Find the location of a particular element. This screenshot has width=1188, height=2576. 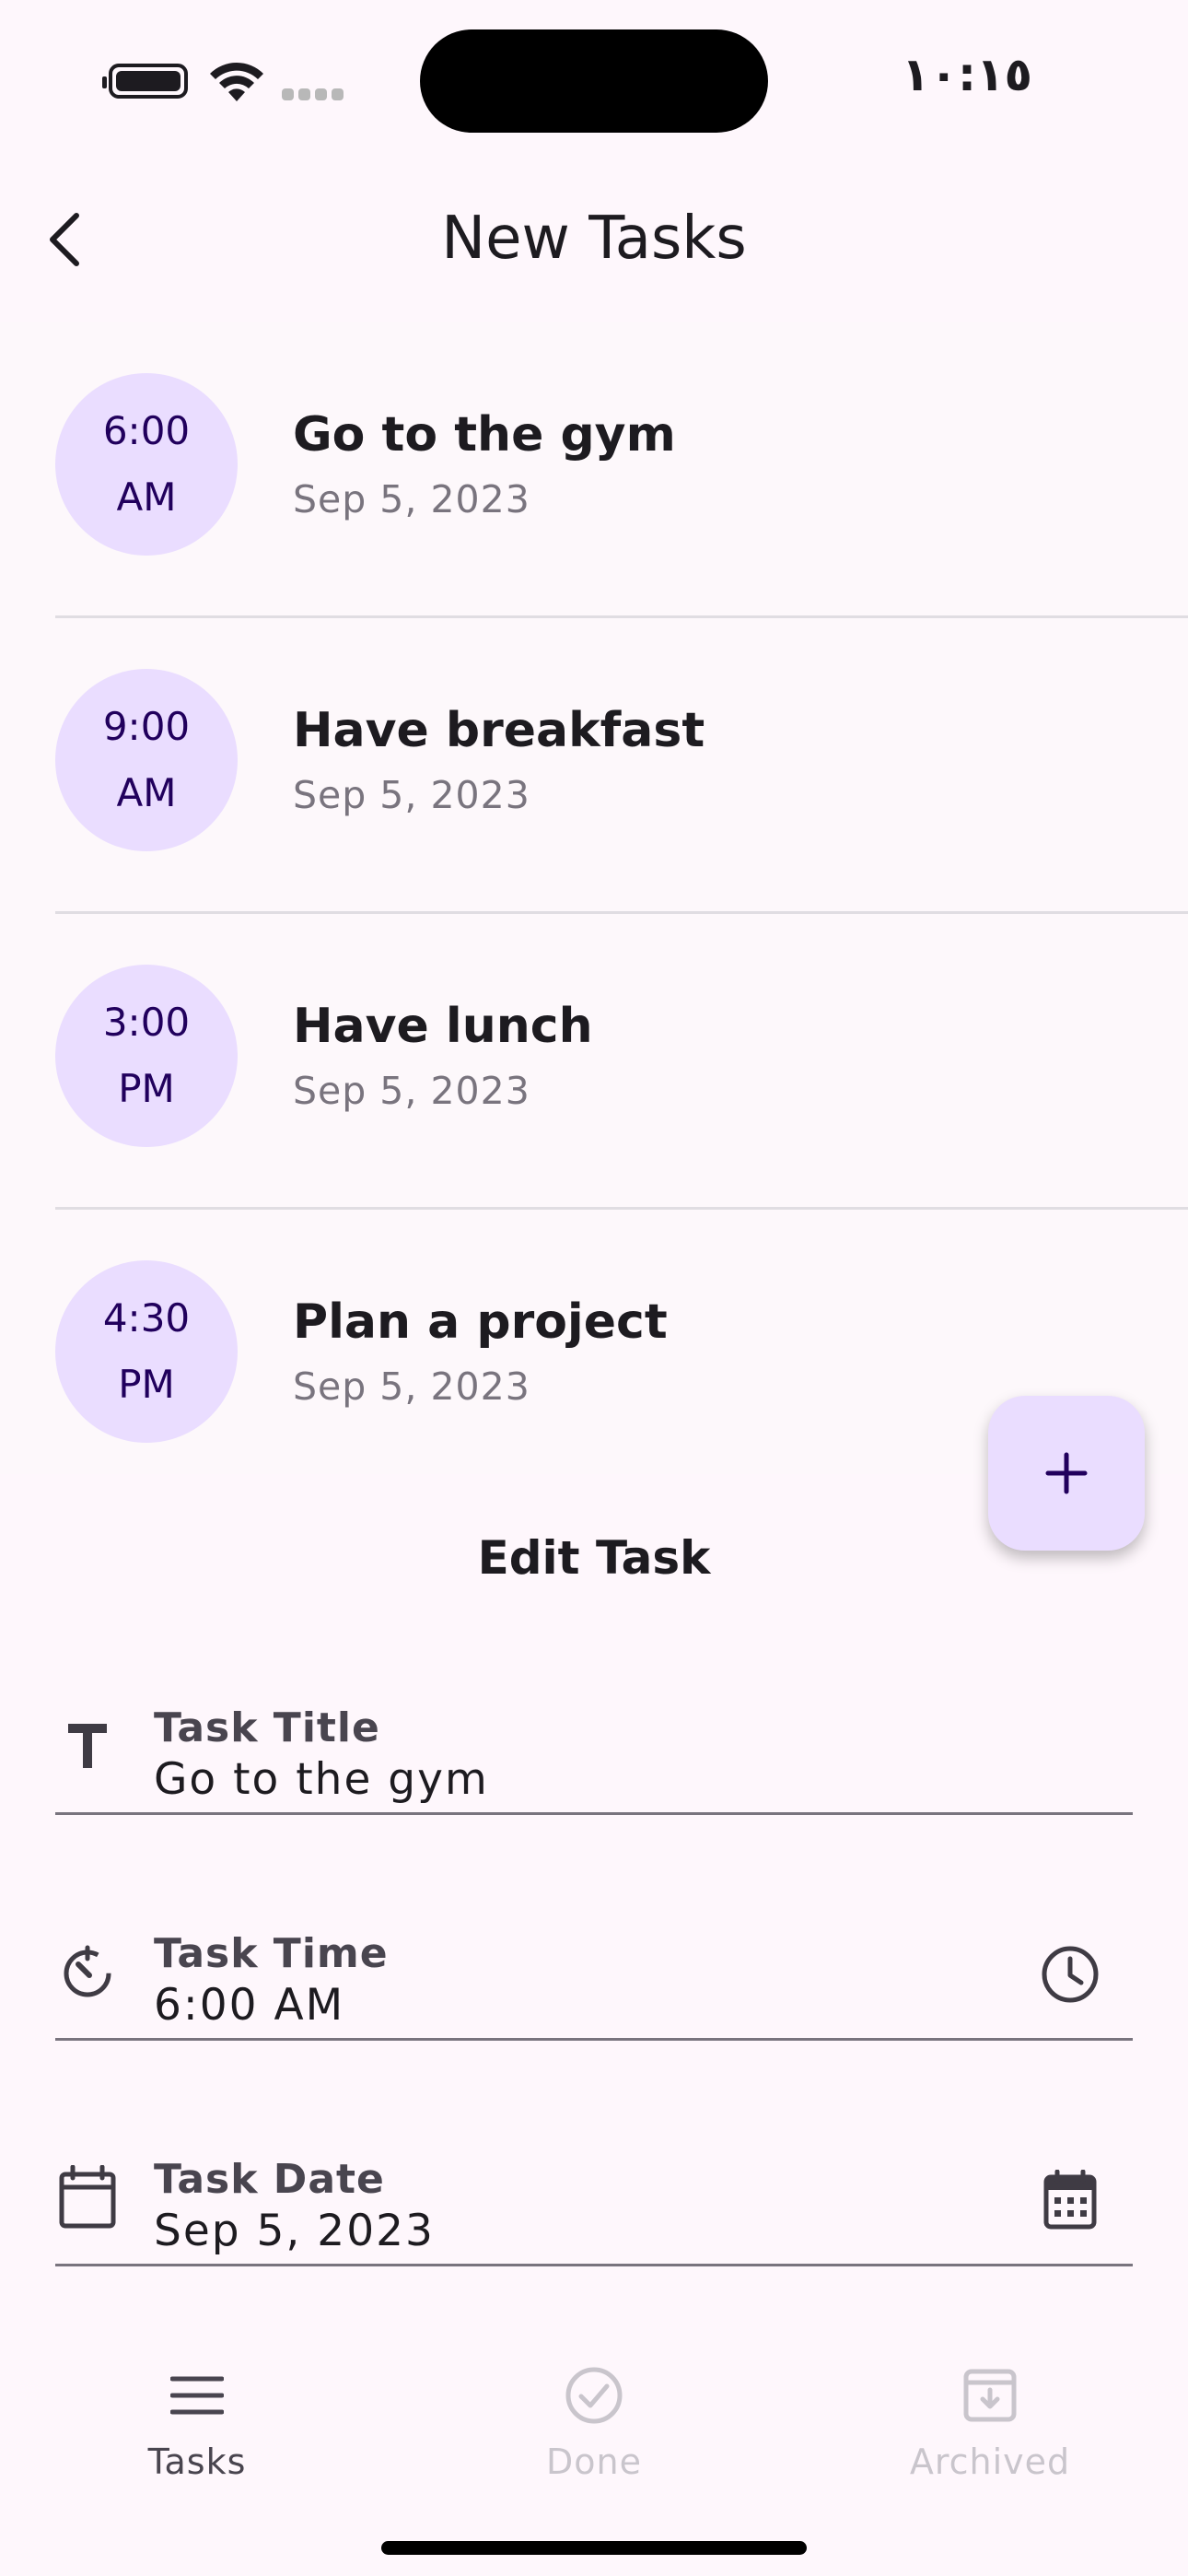

add-task-button is located at coordinates (1066, 1473).